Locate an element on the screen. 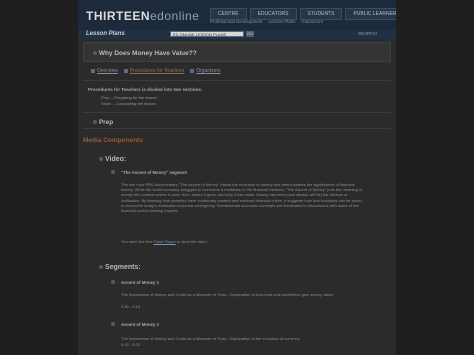 This screenshot has width=474, height=355. tab-overview: Overview is located at coordinates (104, 71).